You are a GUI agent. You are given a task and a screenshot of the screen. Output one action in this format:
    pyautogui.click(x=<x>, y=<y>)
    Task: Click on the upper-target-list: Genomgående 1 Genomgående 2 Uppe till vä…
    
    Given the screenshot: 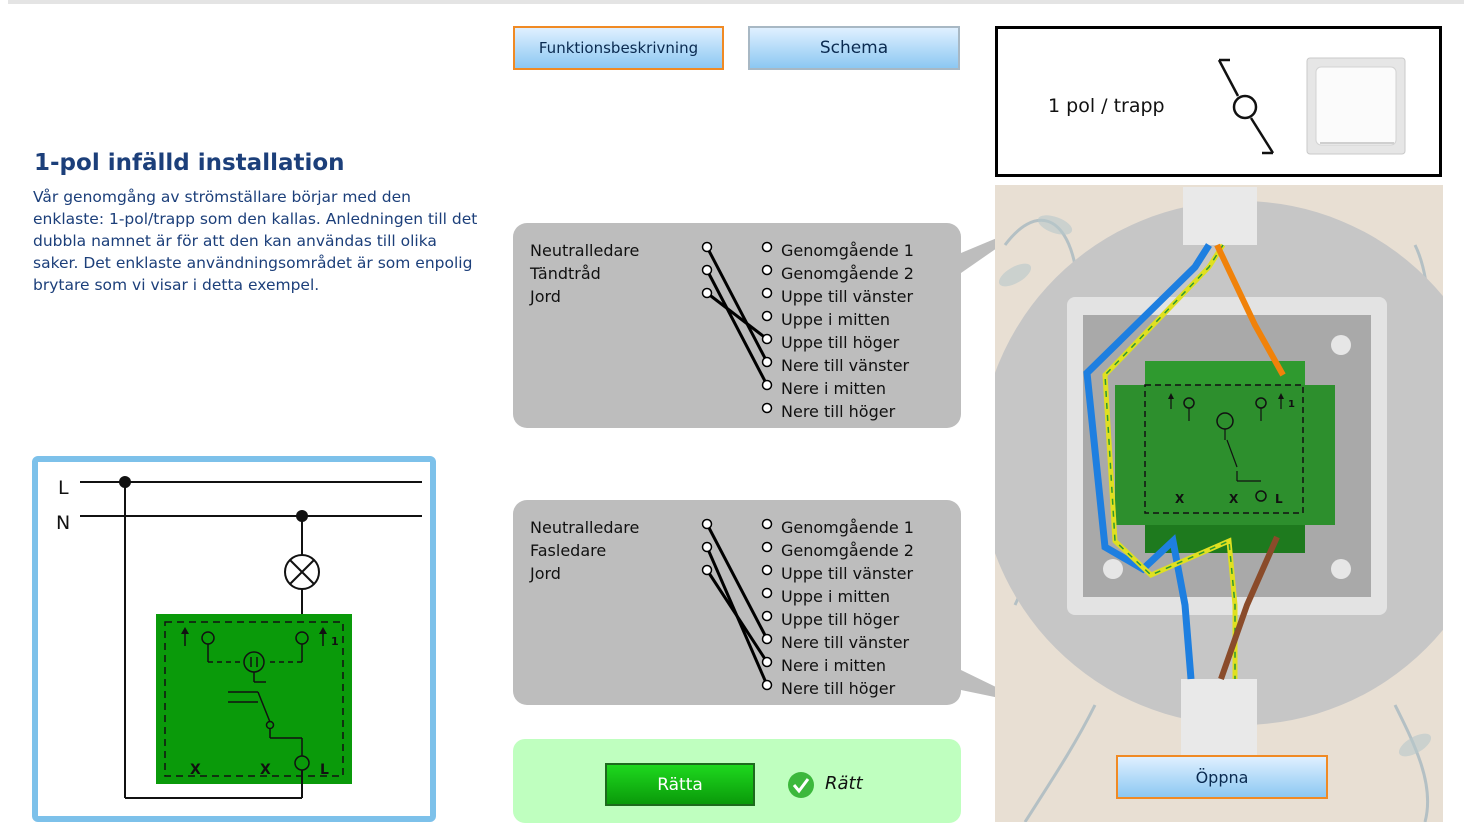 What is the action you would take?
    pyautogui.click(x=847, y=331)
    